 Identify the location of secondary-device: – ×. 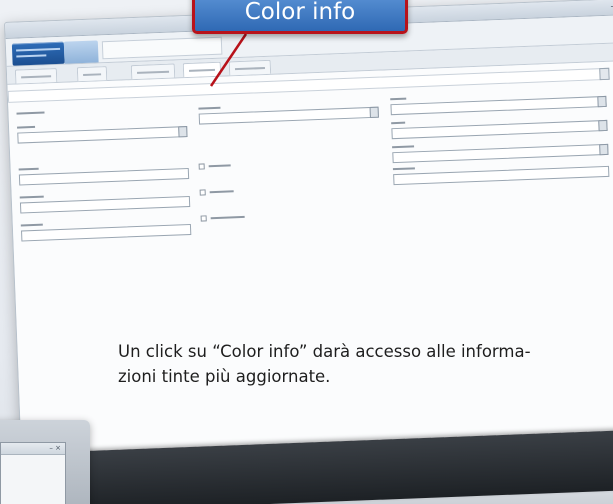
(45, 462).